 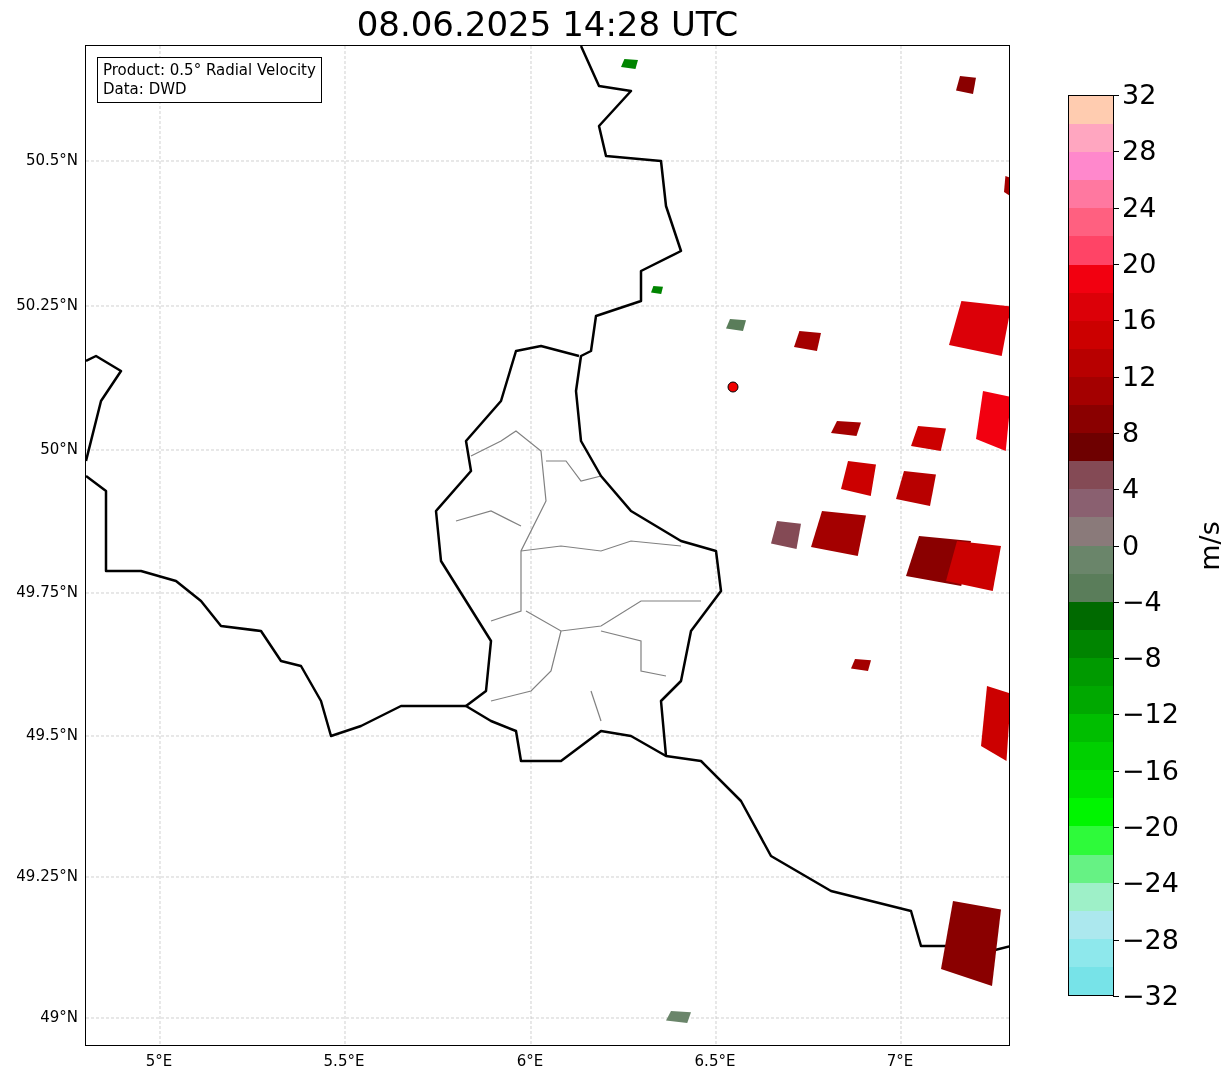 What do you see at coordinates (47, 305) in the screenshot?
I see `latitude-label: 50.25°N` at bounding box center [47, 305].